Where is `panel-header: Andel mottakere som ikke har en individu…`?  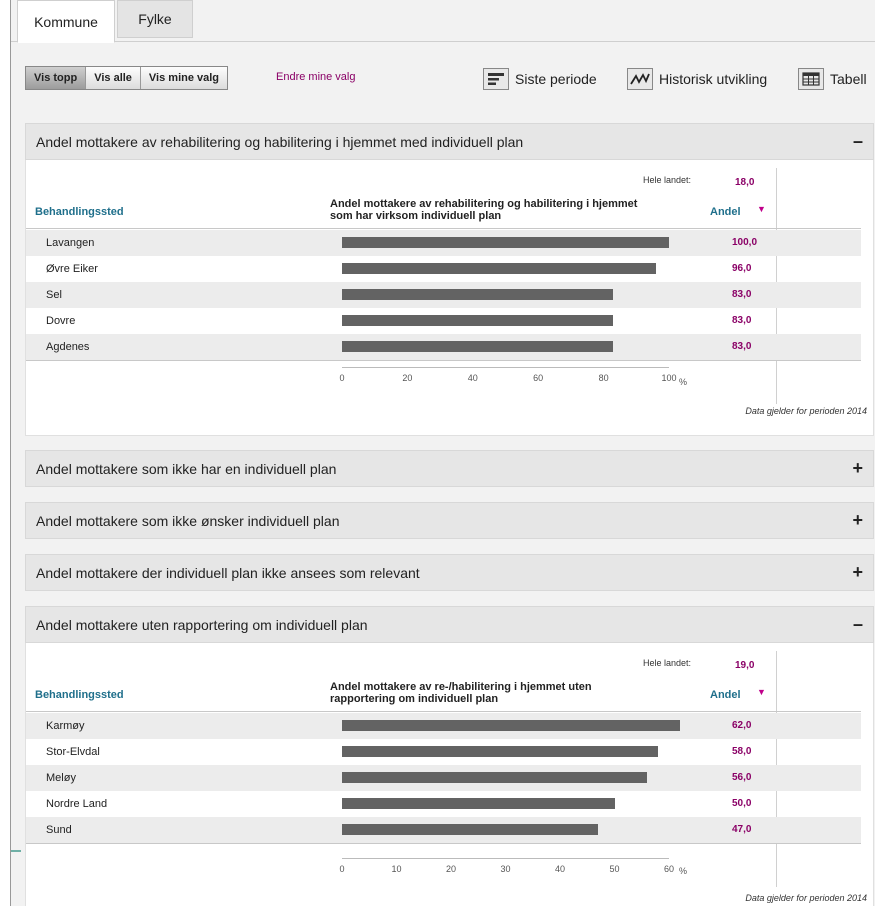
panel-header: Andel mottakere som ikke har en individu… is located at coordinates (449, 468).